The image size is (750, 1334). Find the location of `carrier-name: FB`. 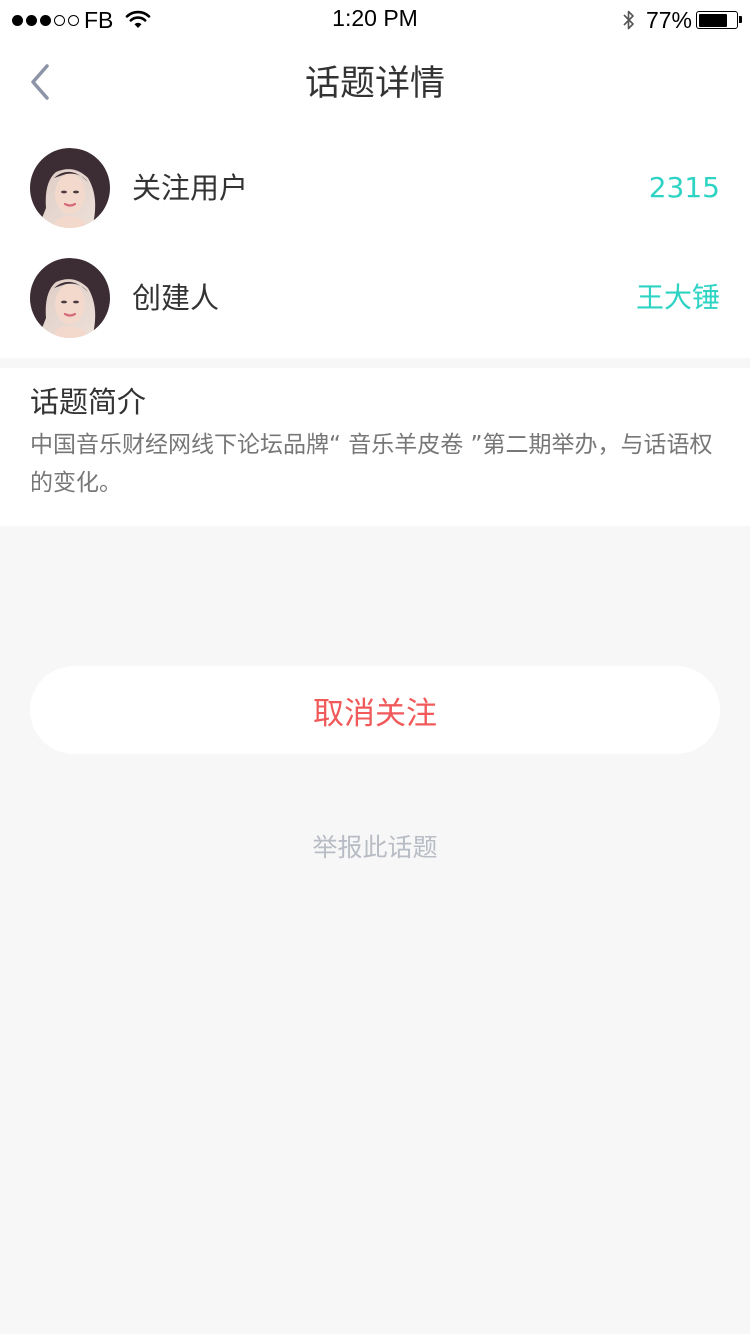

carrier-name: FB is located at coordinates (99, 19).